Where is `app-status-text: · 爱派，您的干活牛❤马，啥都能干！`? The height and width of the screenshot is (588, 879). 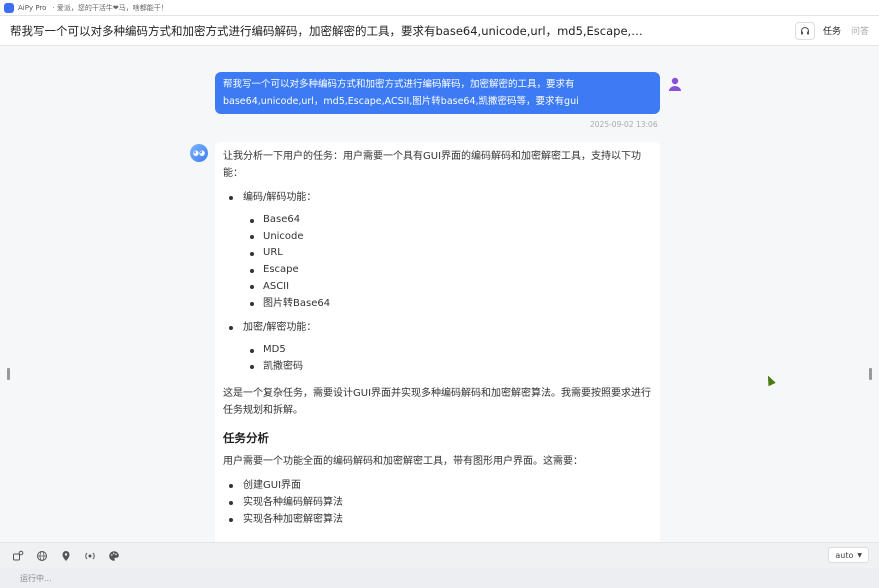
app-status-text: · 爱派，您的干活牛❤马，啥都能干！ is located at coordinates (110, 7).